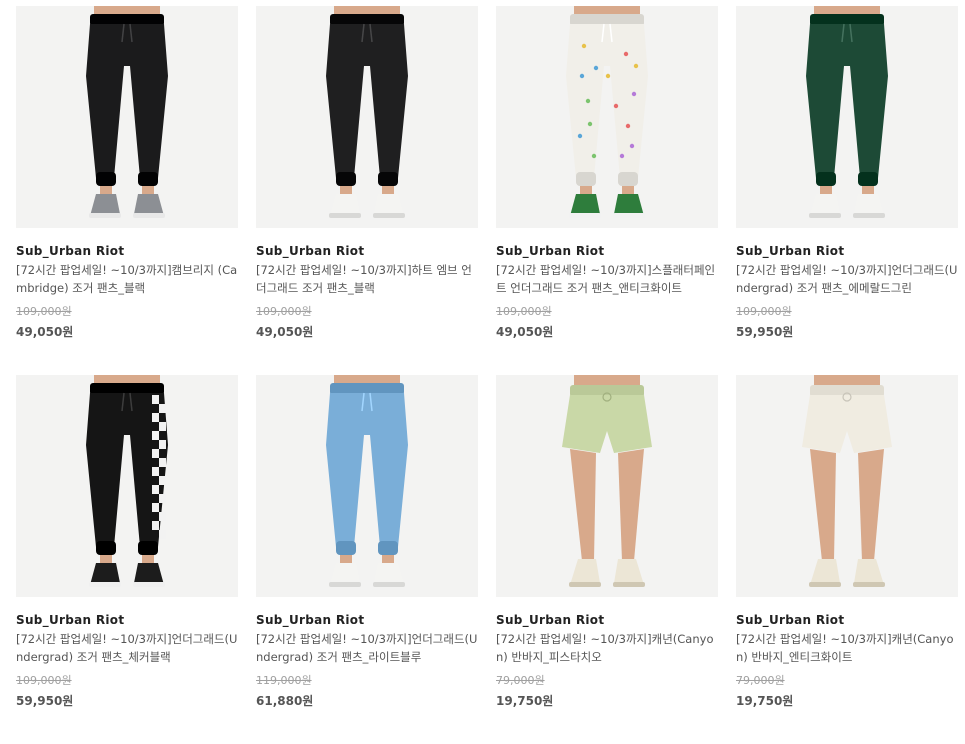 The height and width of the screenshot is (744, 965). What do you see at coordinates (284, 680) in the screenshot?
I see `original-price: 119,000원` at bounding box center [284, 680].